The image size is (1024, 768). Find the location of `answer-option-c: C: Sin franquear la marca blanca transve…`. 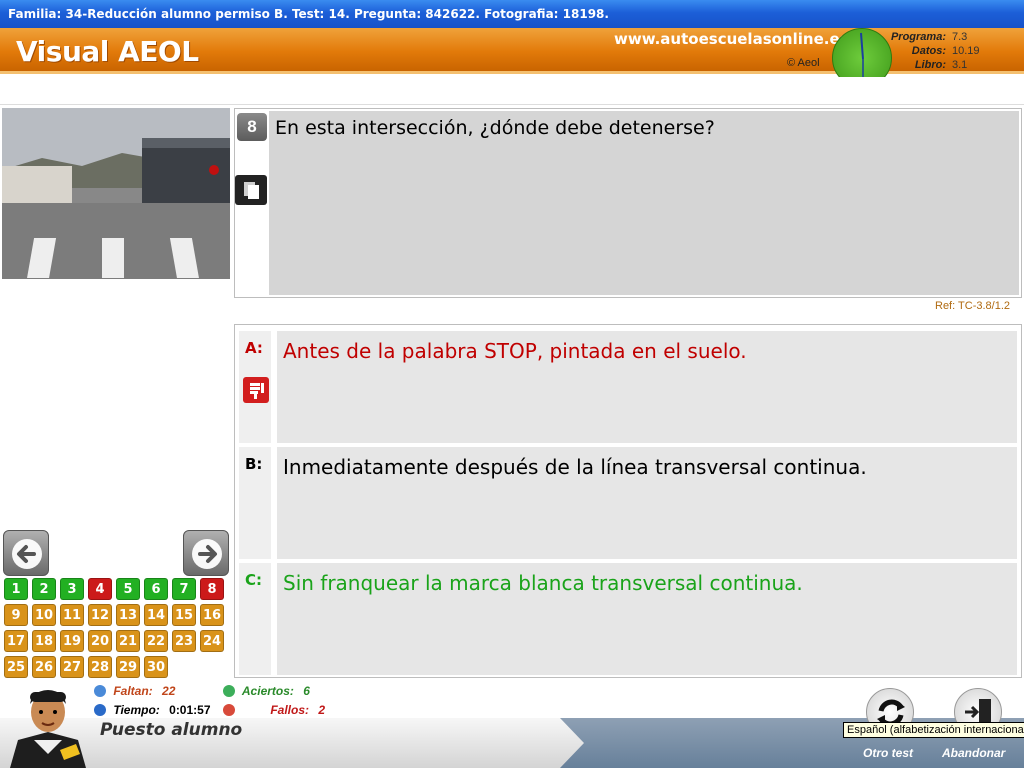

answer-option-c: C: Sin franquear la marca blanca transve… is located at coordinates (628, 619).